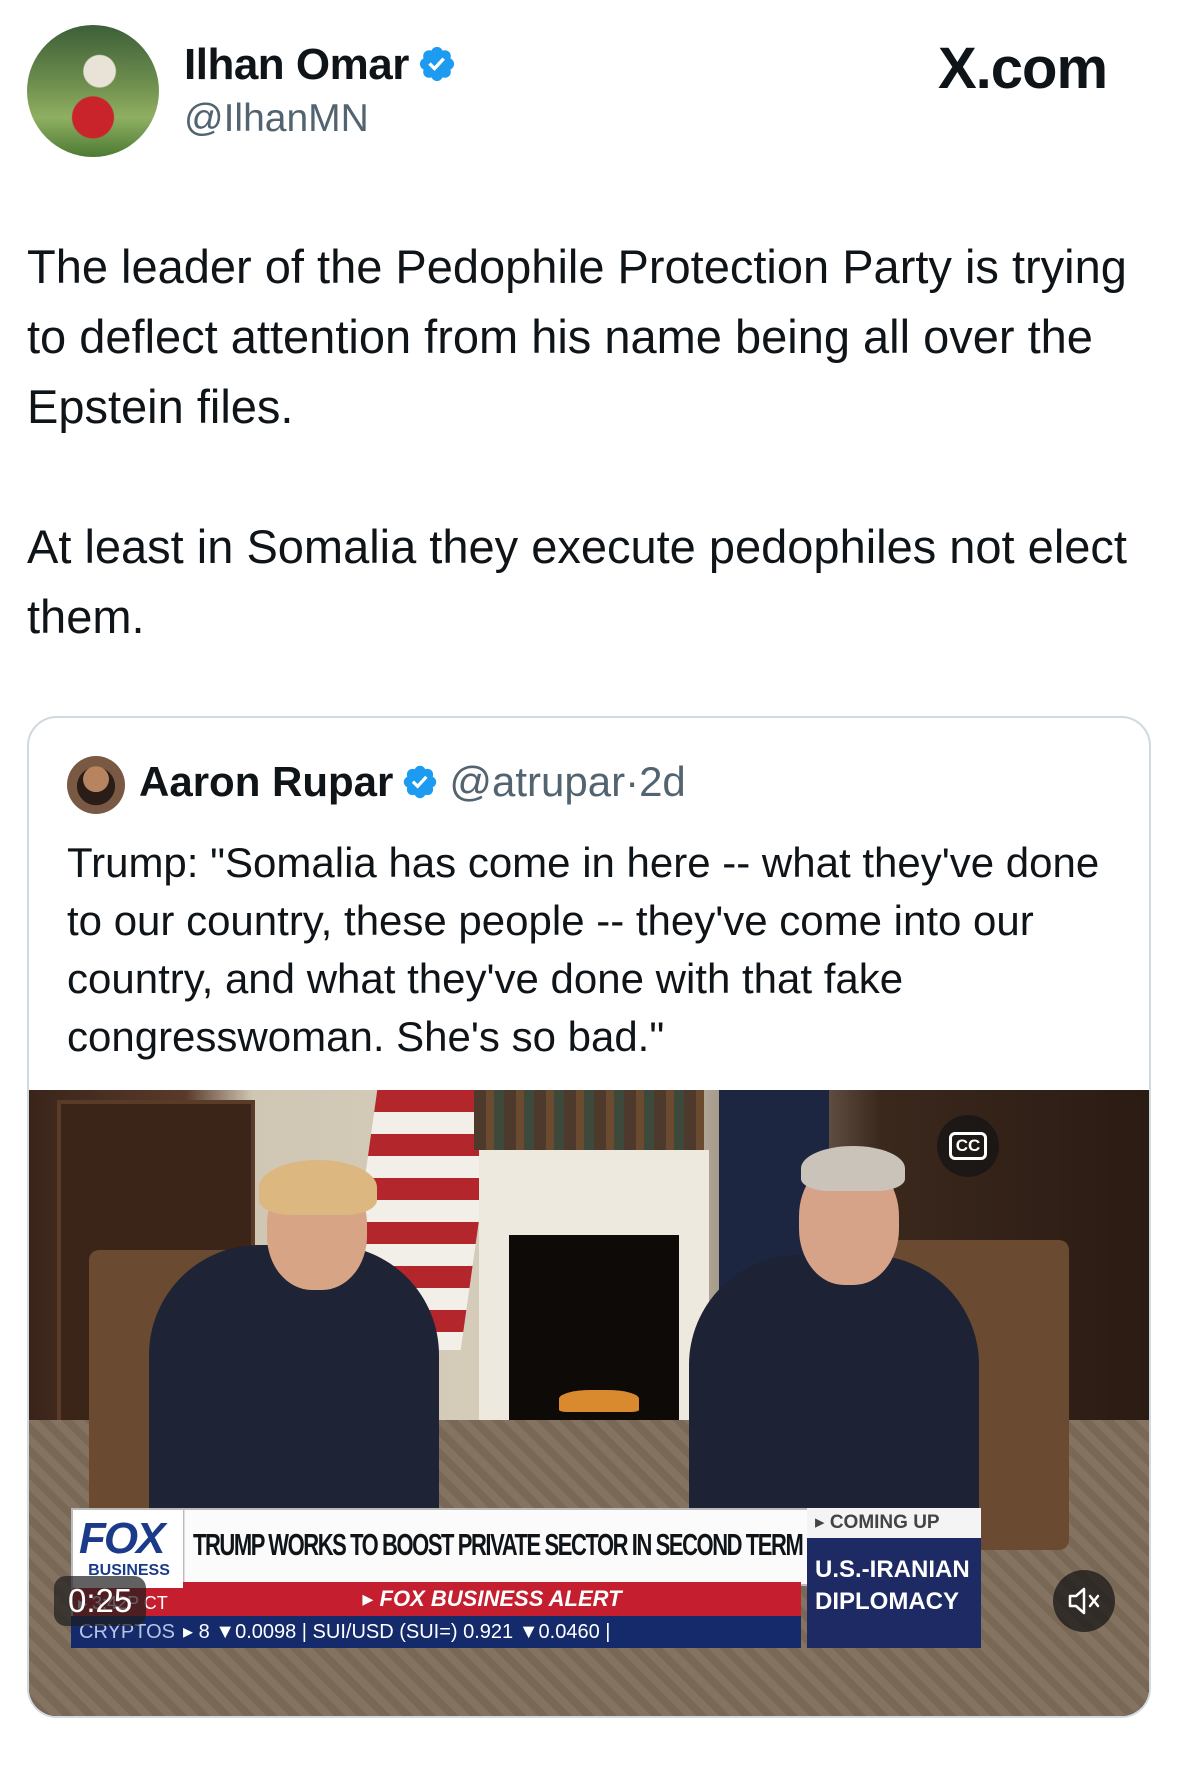  What do you see at coordinates (100, 1601) in the screenshot?
I see `video-elapsed-time: 0:25` at bounding box center [100, 1601].